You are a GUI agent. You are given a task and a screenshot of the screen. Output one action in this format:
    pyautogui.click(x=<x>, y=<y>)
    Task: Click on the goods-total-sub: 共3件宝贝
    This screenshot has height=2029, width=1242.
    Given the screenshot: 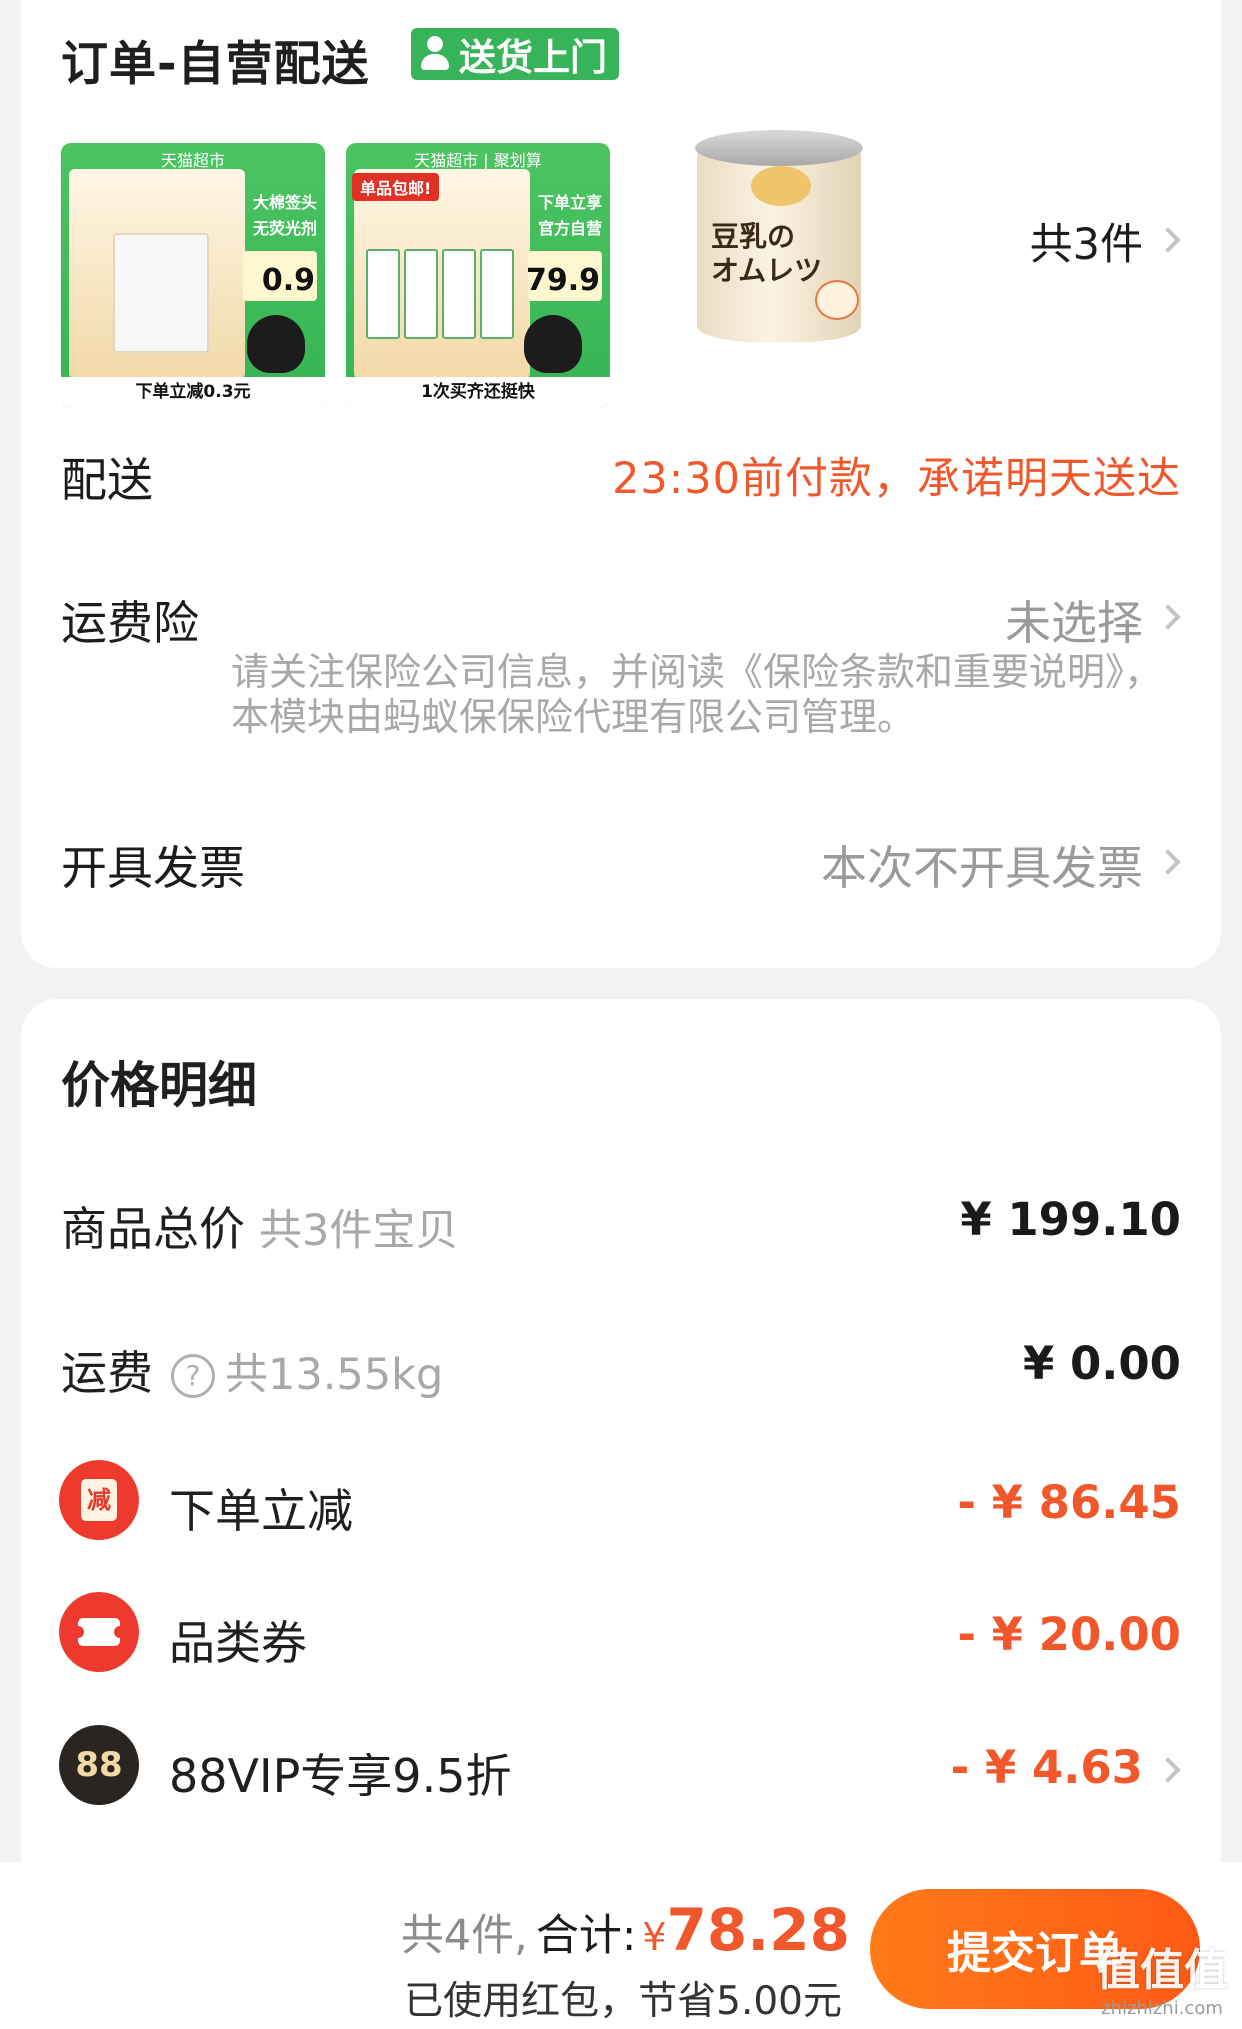 What is the action you would take?
    pyautogui.click(x=359, y=1231)
    